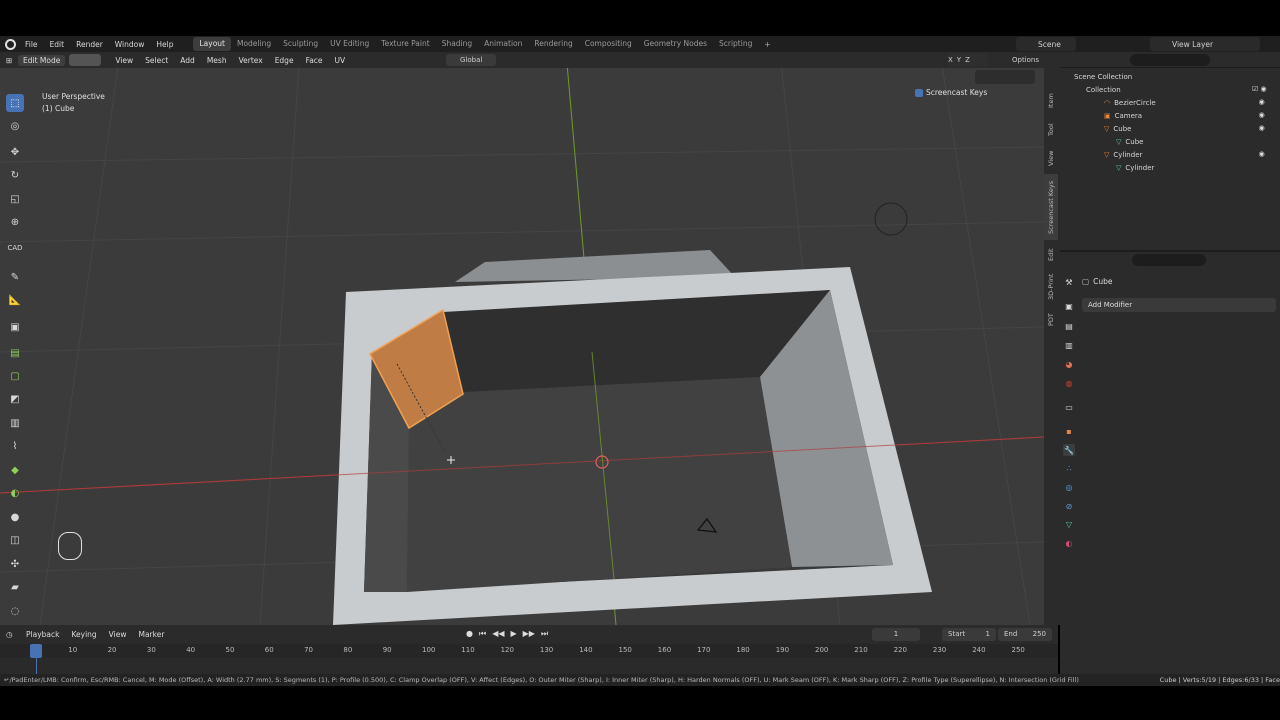 This screenshot has height=720, width=1280. What do you see at coordinates (969, 634) in the screenshot?
I see `start-frame-field: Start 1` at bounding box center [969, 634].